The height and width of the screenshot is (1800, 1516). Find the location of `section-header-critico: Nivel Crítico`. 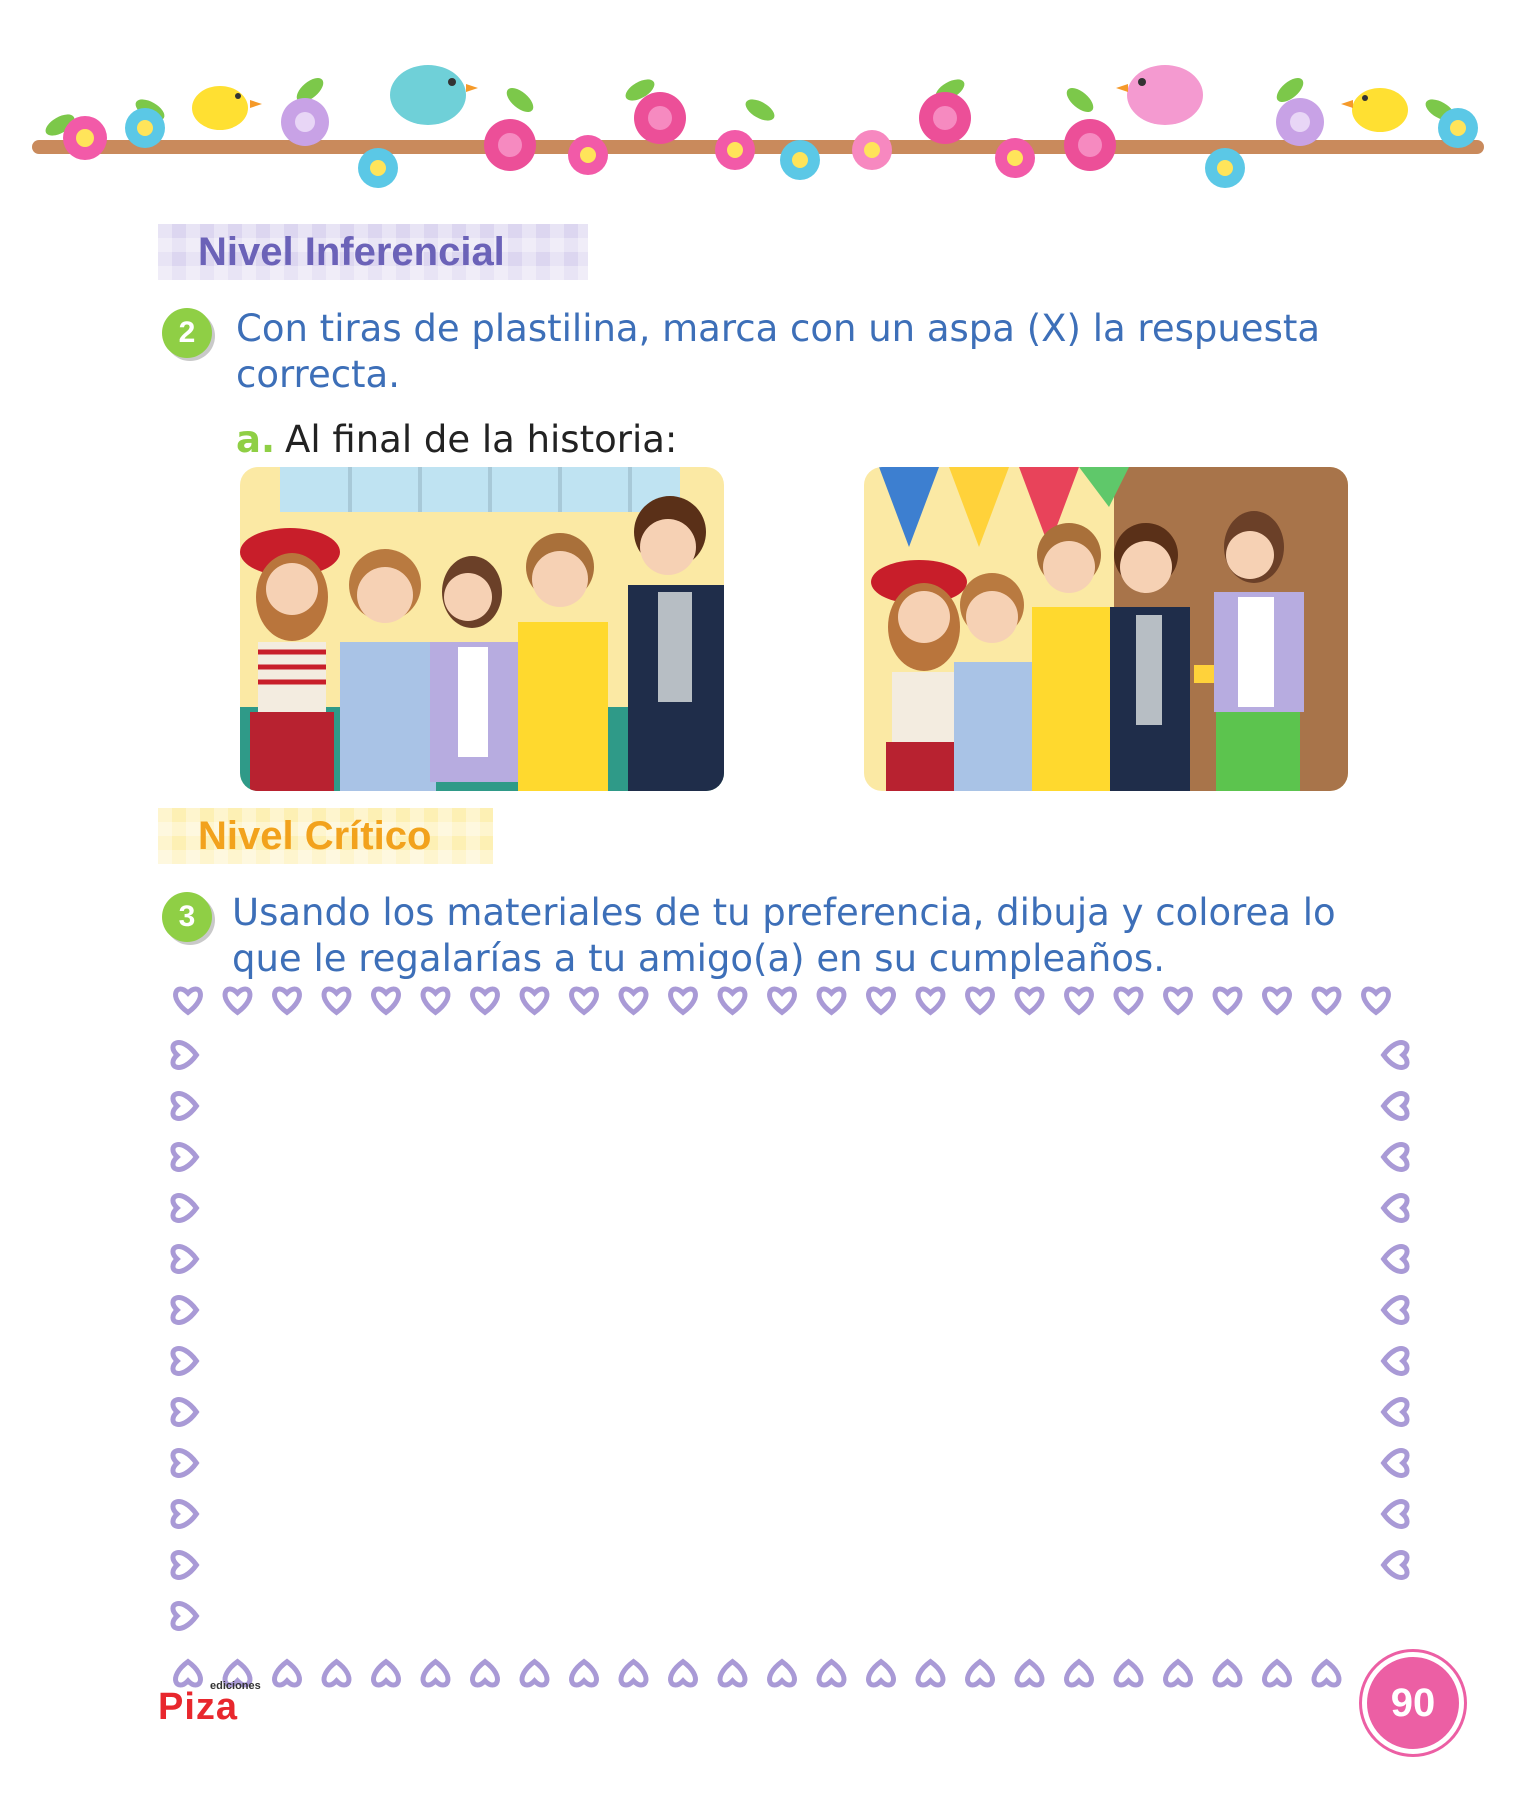

section-header-critico: Nivel Crítico is located at coordinates (325, 836).